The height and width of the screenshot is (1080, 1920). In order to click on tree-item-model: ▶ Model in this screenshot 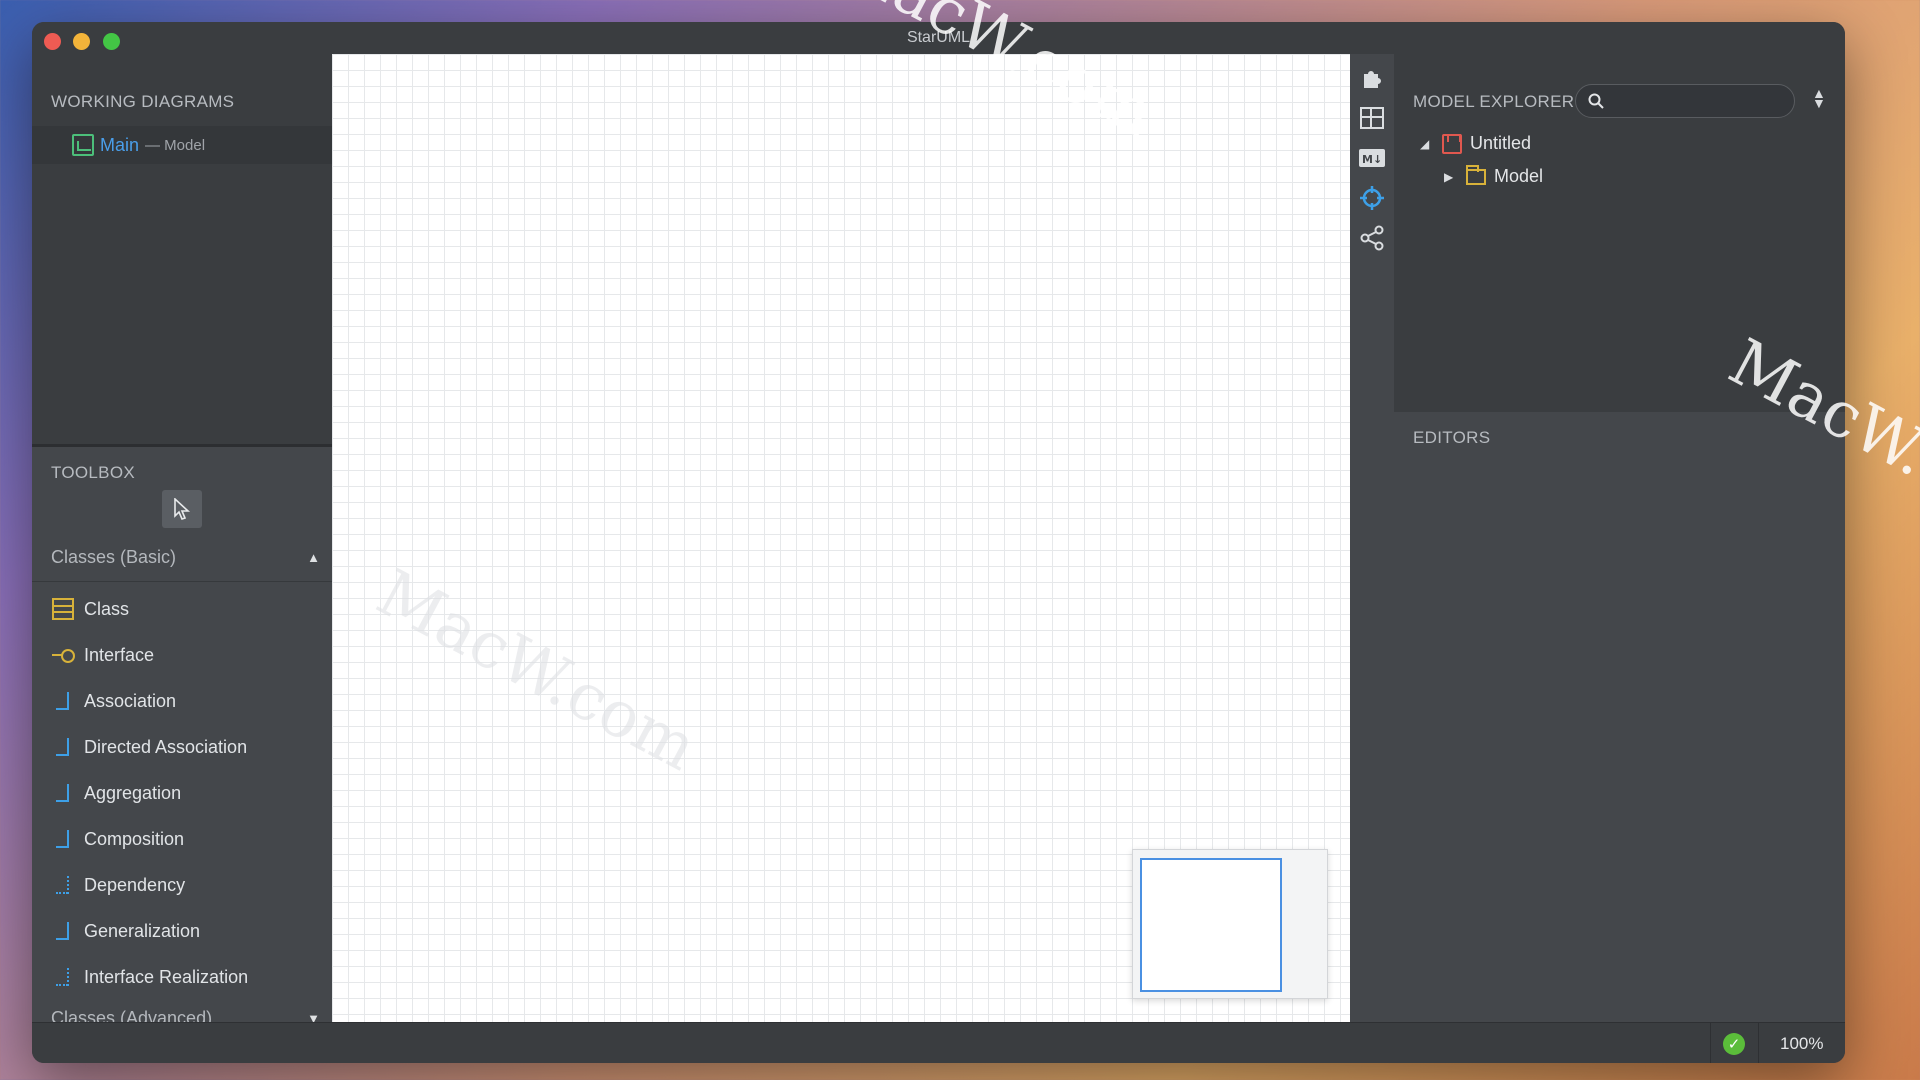, I will do `click(1494, 175)`.